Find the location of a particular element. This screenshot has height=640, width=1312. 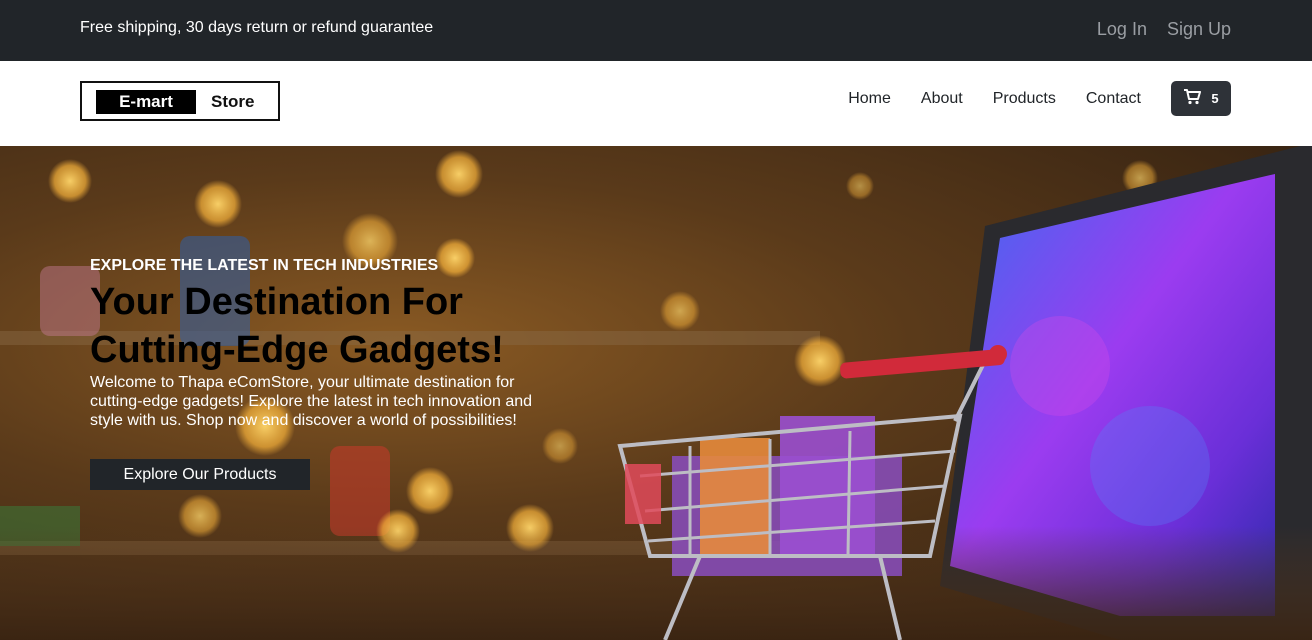

login-link: Log In is located at coordinates (1122, 29).